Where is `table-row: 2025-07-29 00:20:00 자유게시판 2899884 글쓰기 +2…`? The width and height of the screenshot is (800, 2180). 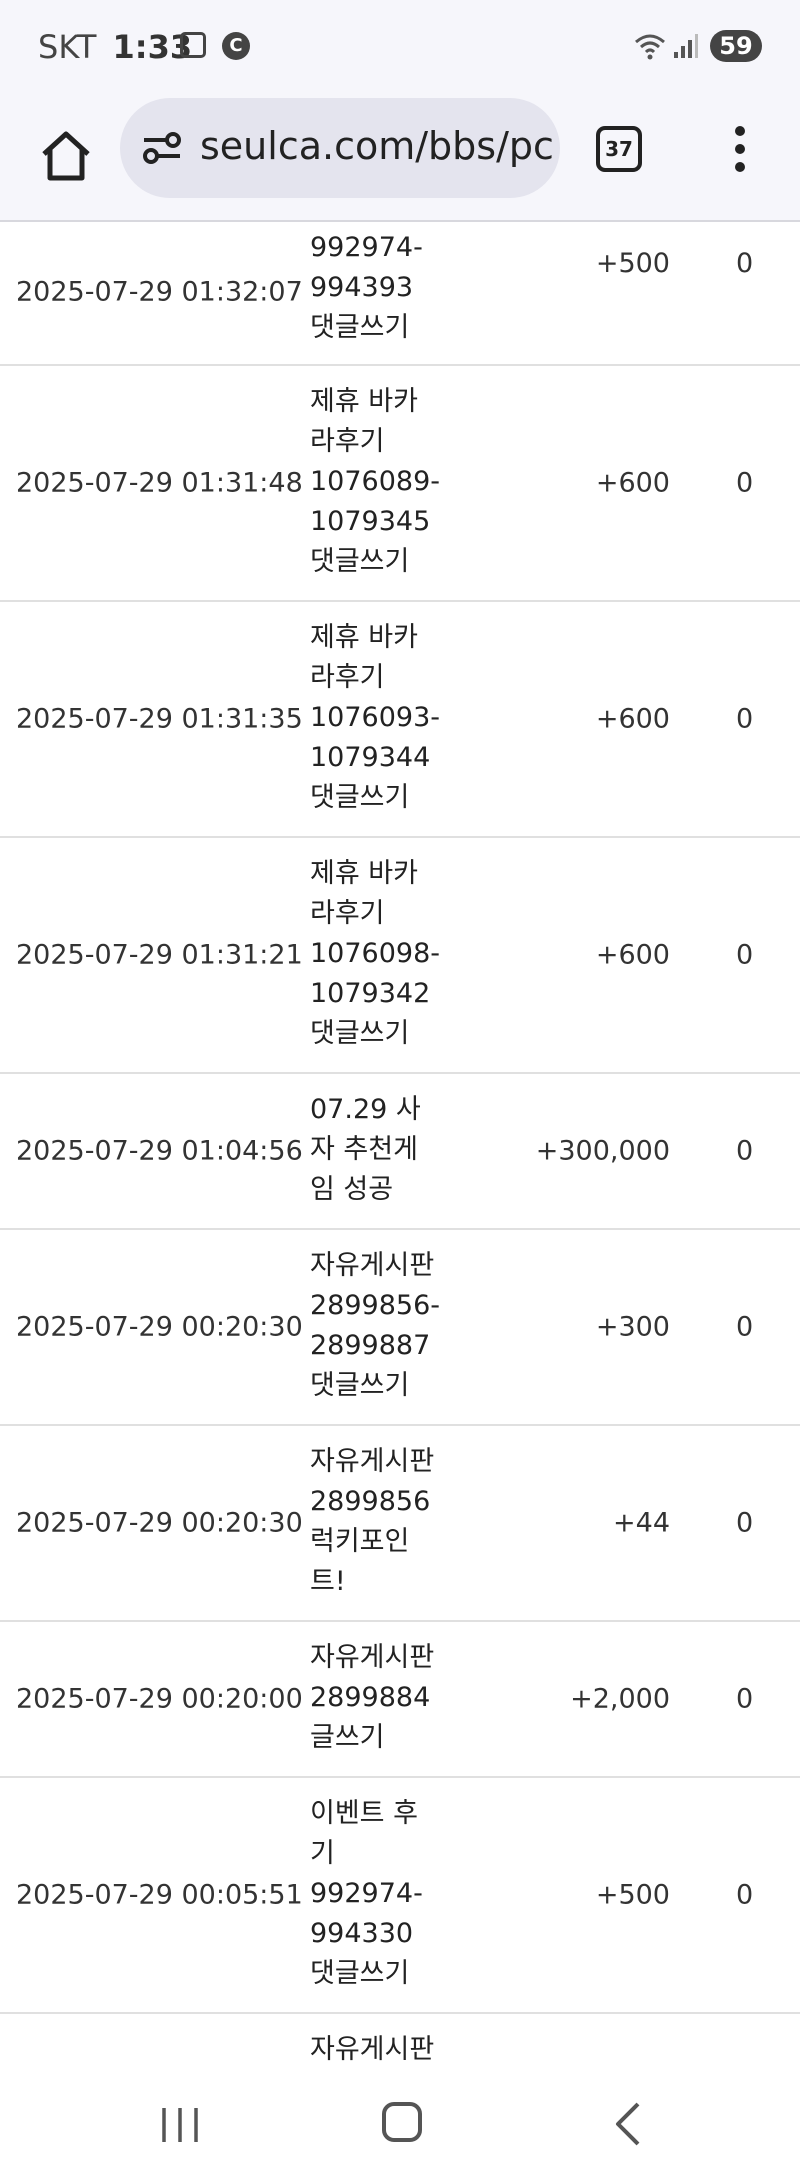 table-row: 2025-07-29 00:20:00 자유게시판 2899884 글쓰기 +2… is located at coordinates (400, 1700).